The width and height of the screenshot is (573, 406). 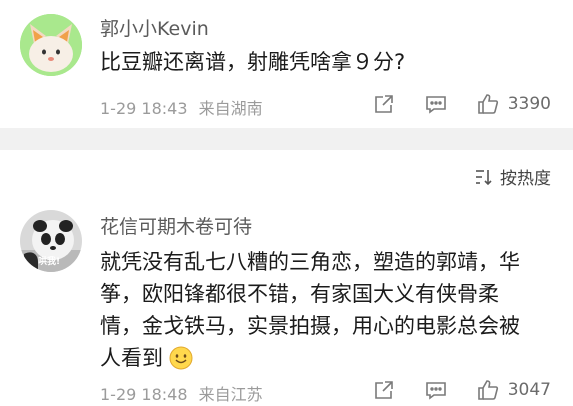 I want to click on section-divider, so click(x=286, y=139).